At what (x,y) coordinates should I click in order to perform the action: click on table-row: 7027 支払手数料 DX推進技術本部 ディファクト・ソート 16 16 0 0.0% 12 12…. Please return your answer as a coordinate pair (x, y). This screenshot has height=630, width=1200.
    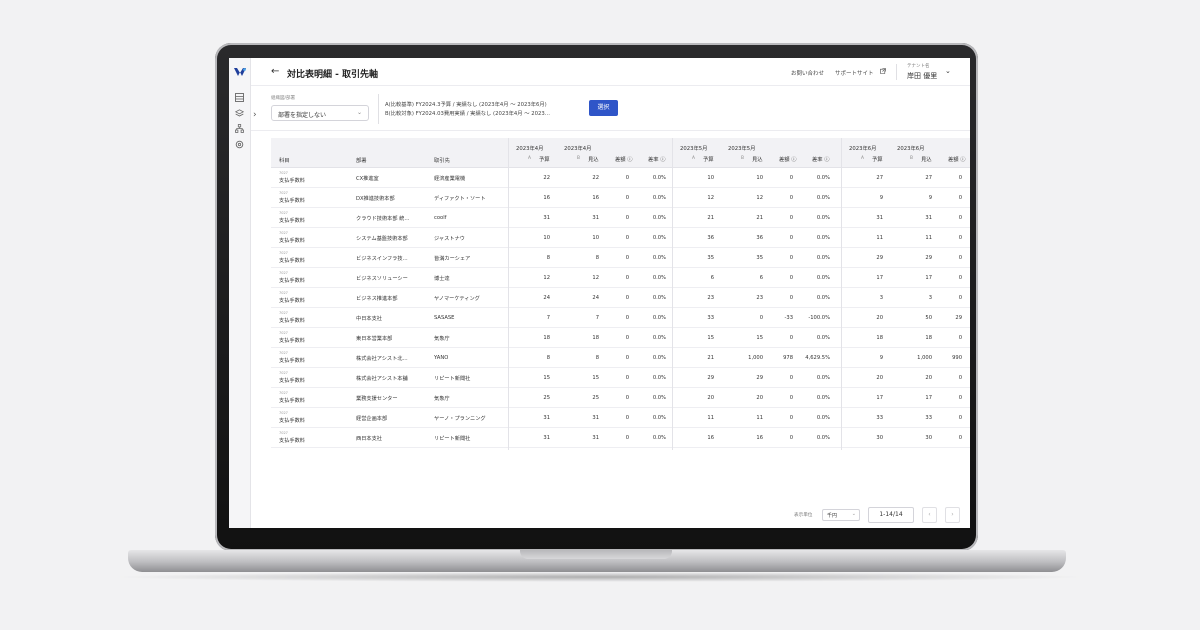
    Looking at the image, I should click on (620, 198).